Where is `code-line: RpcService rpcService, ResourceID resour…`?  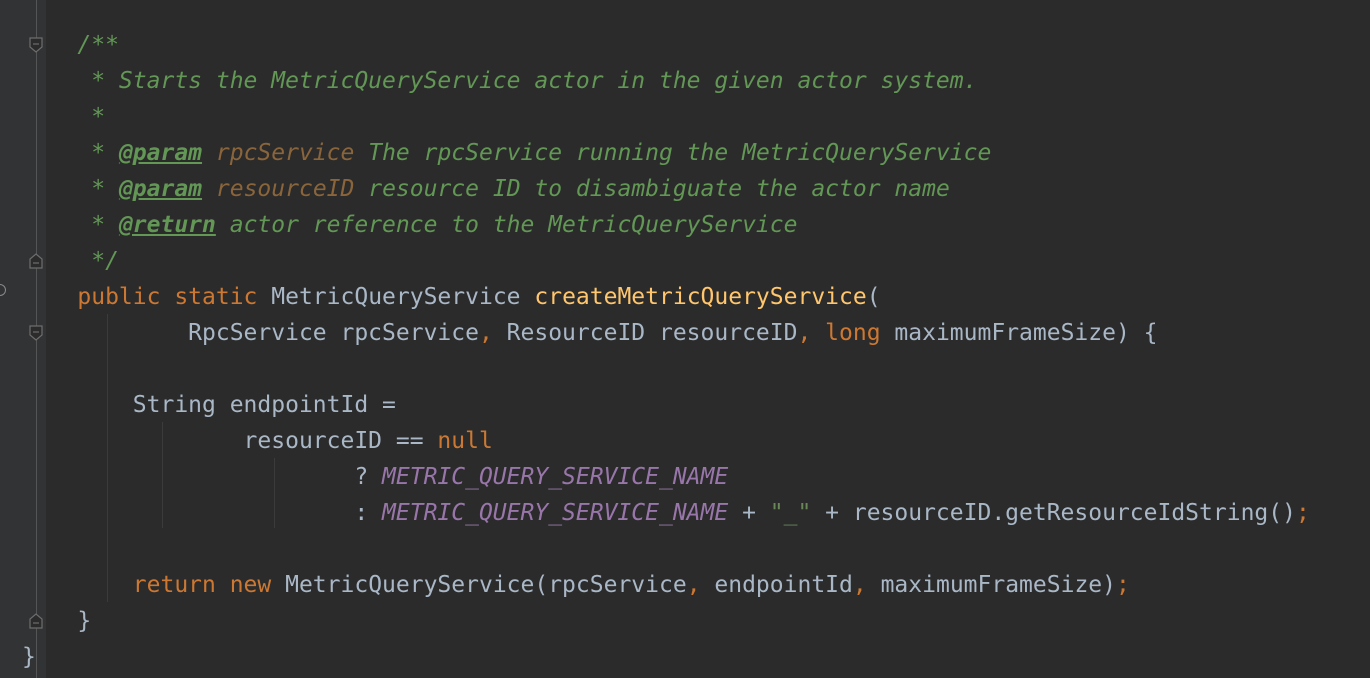
code-line: RpcService rpcService, ResourceID resour… is located at coordinates (590, 333).